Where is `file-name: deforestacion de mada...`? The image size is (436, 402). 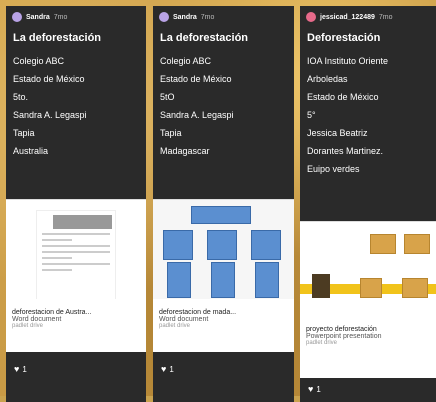
file-name: deforestacion de mada... is located at coordinates (223, 312).